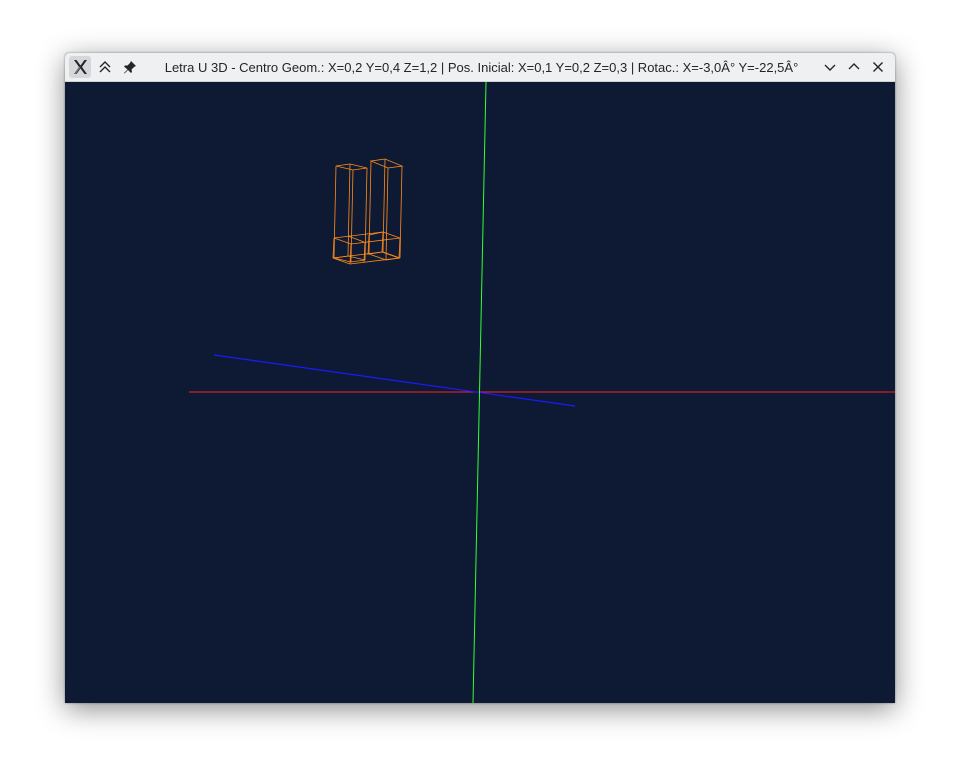 The image size is (960, 780). I want to click on minimize-icon, so click(830, 67).